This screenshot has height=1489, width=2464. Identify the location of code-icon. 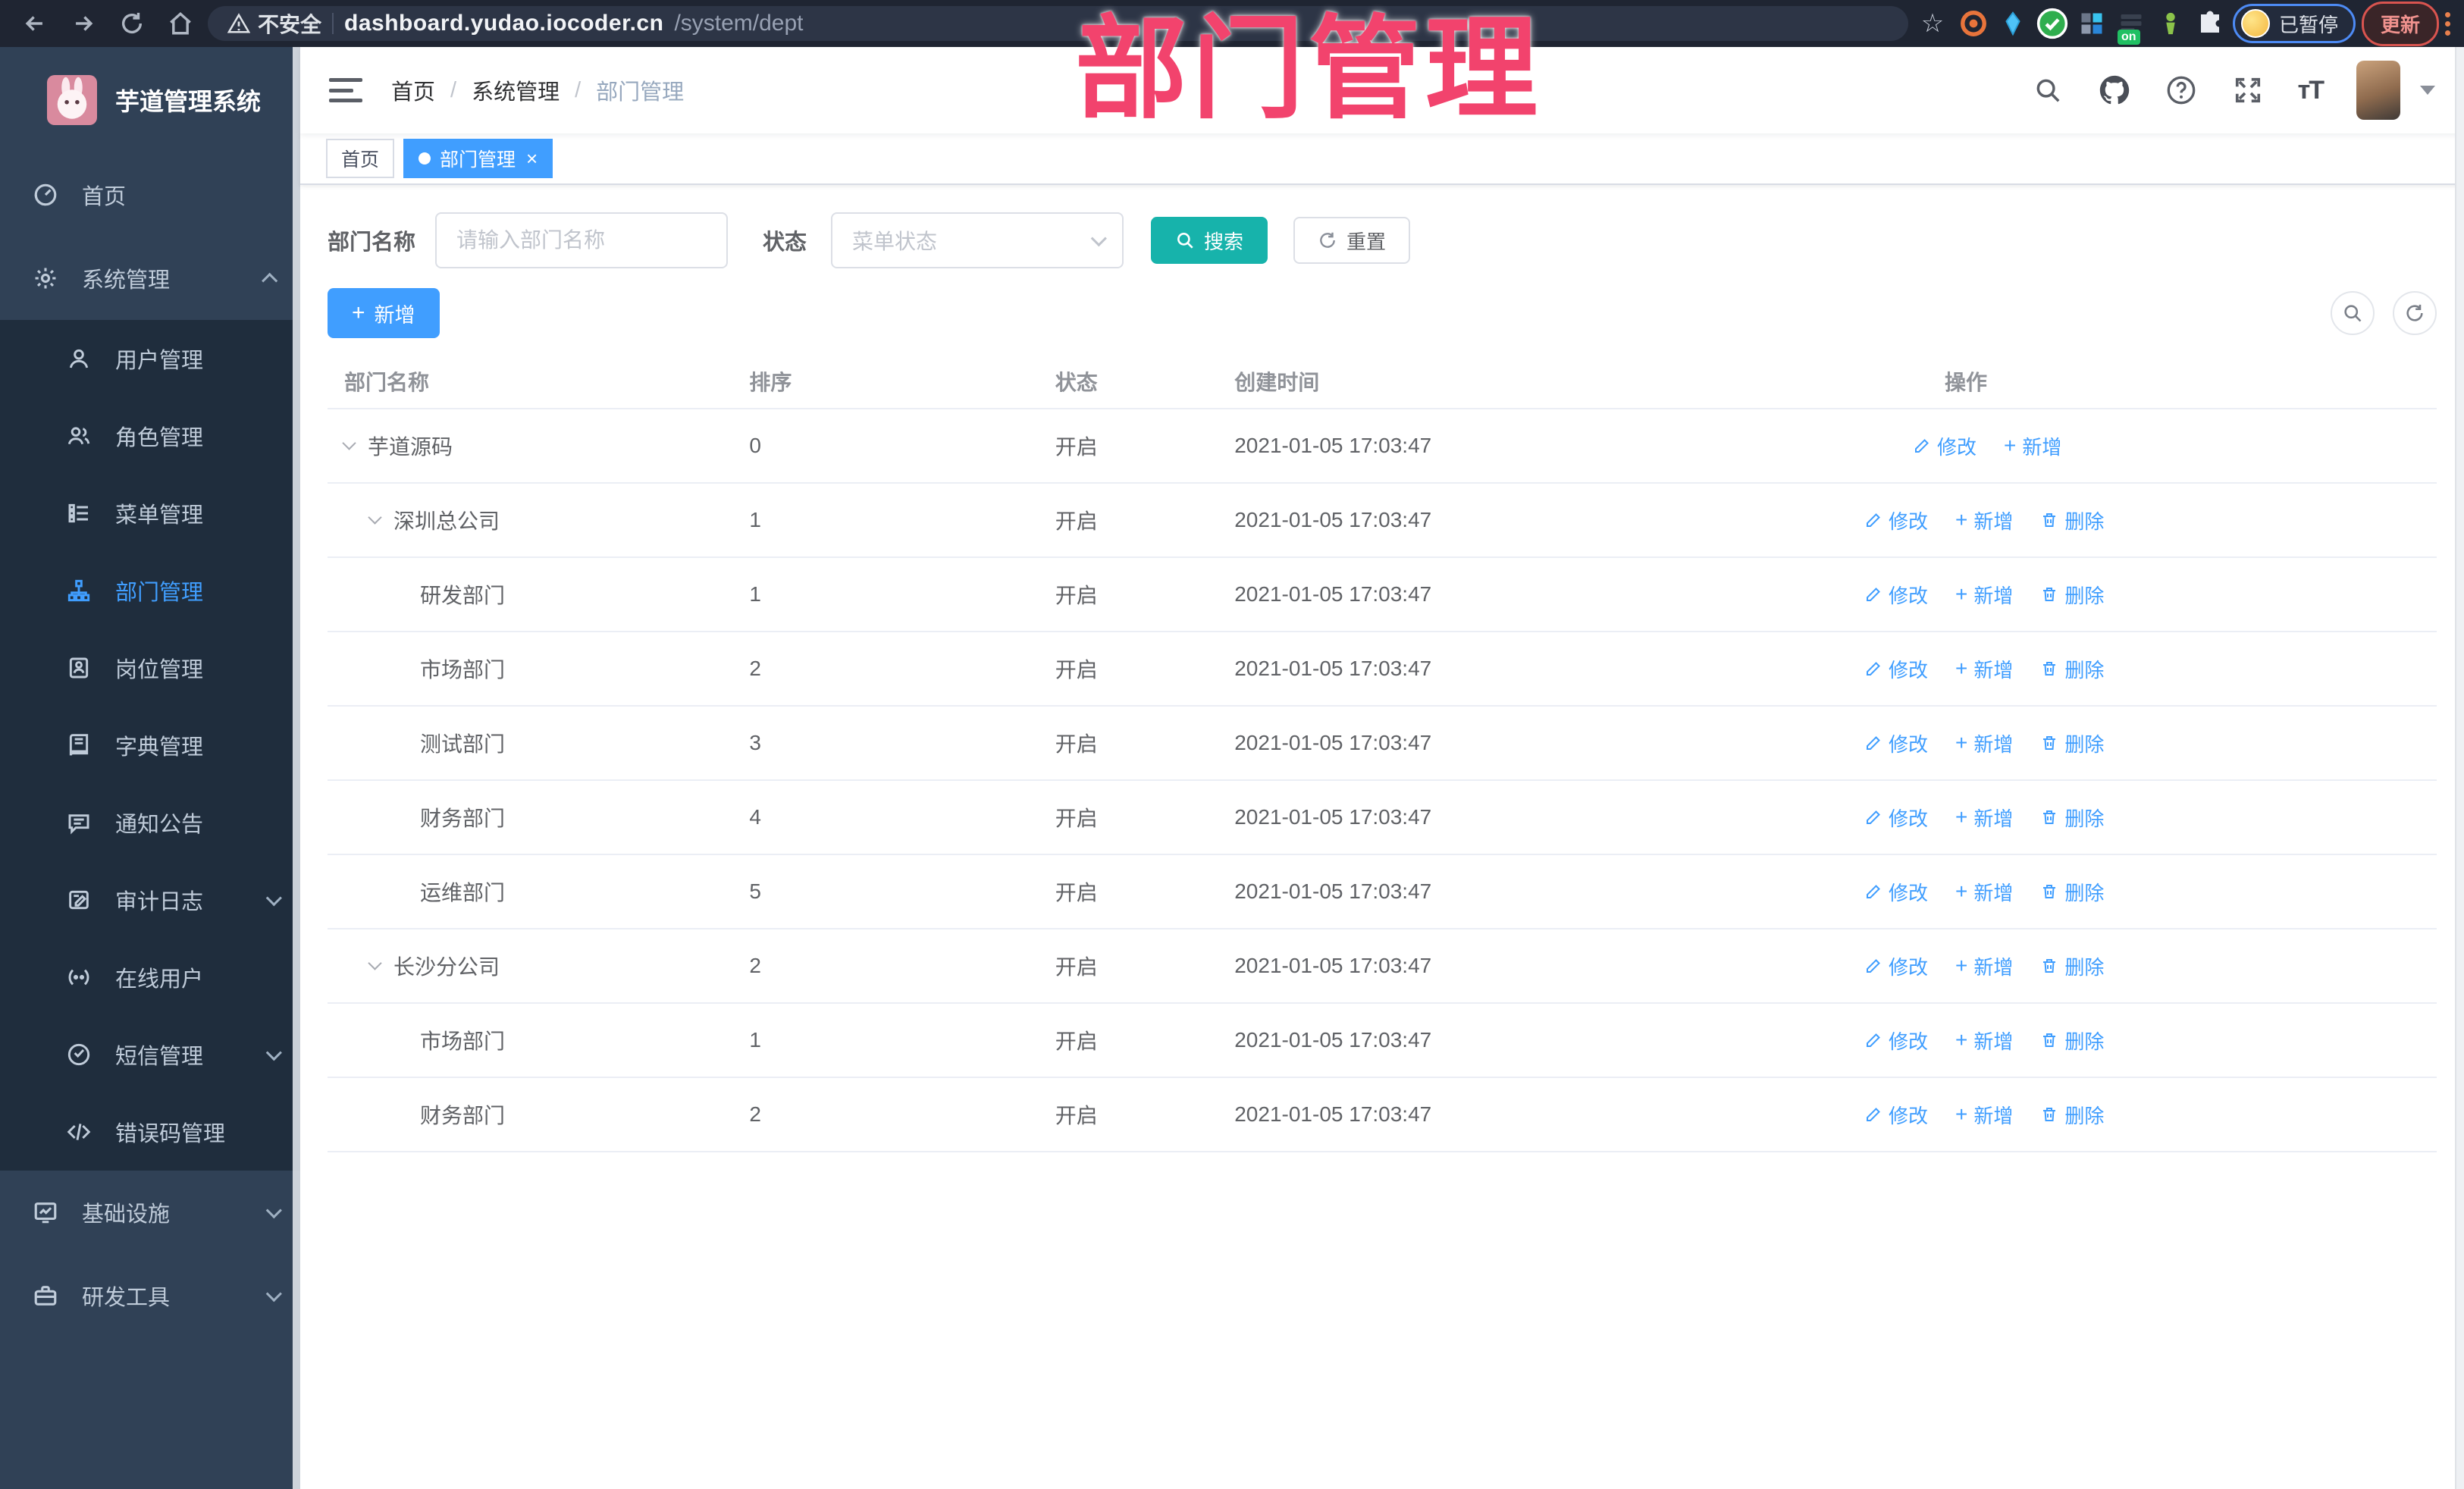
(79, 1132).